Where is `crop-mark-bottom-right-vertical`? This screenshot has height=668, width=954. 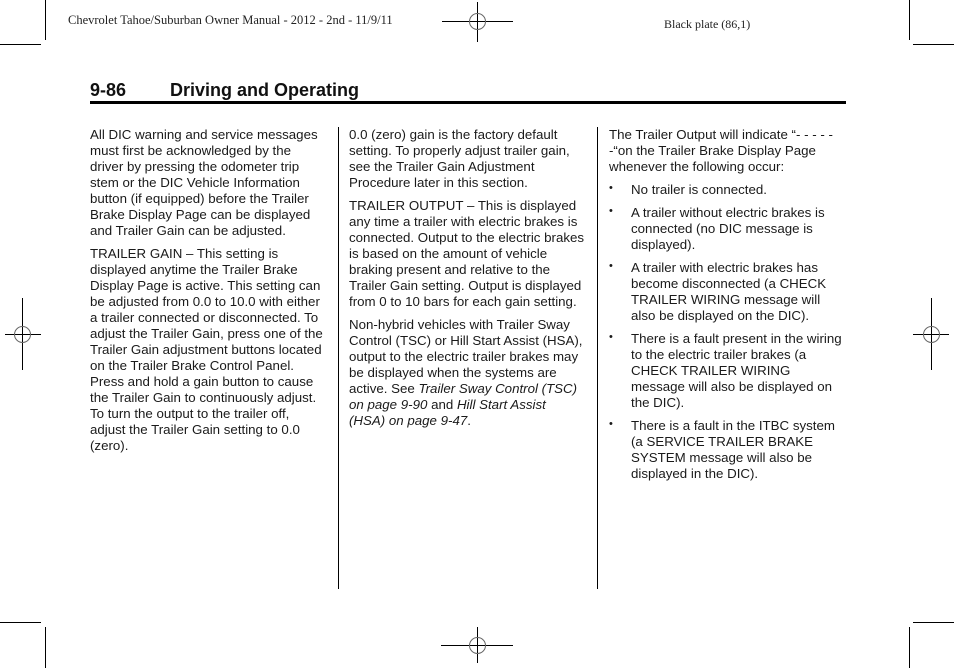 crop-mark-bottom-right-vertical is located at coordinates (909, 647).